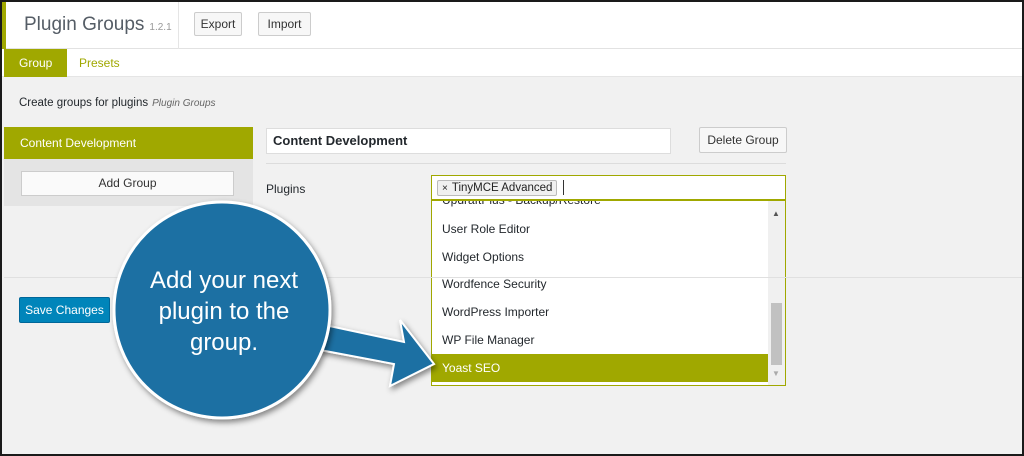 This screenshot has width=1024, height=456. Describe the element at coordinates (776, 213) in the screenshot. I see `scroll-up-icon: ▲` at that location.